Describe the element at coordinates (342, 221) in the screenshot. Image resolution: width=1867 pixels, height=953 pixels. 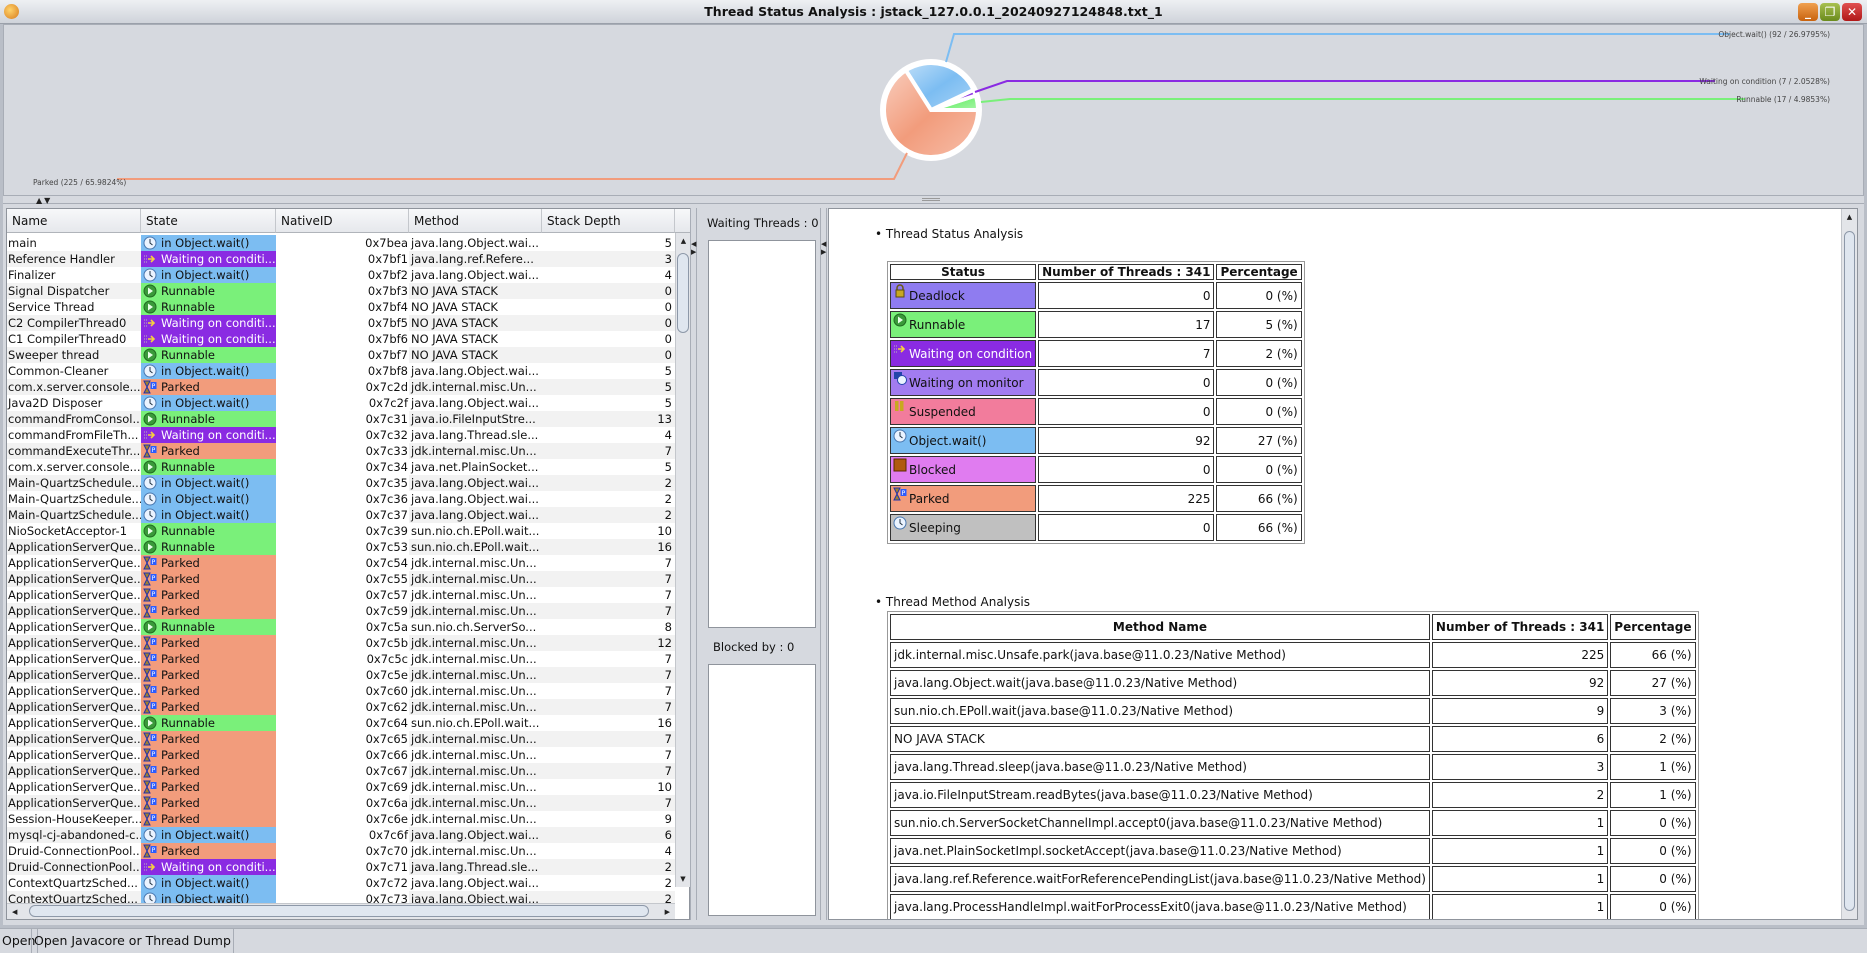
I see `column-header-nativeid: NativeID` at that location.